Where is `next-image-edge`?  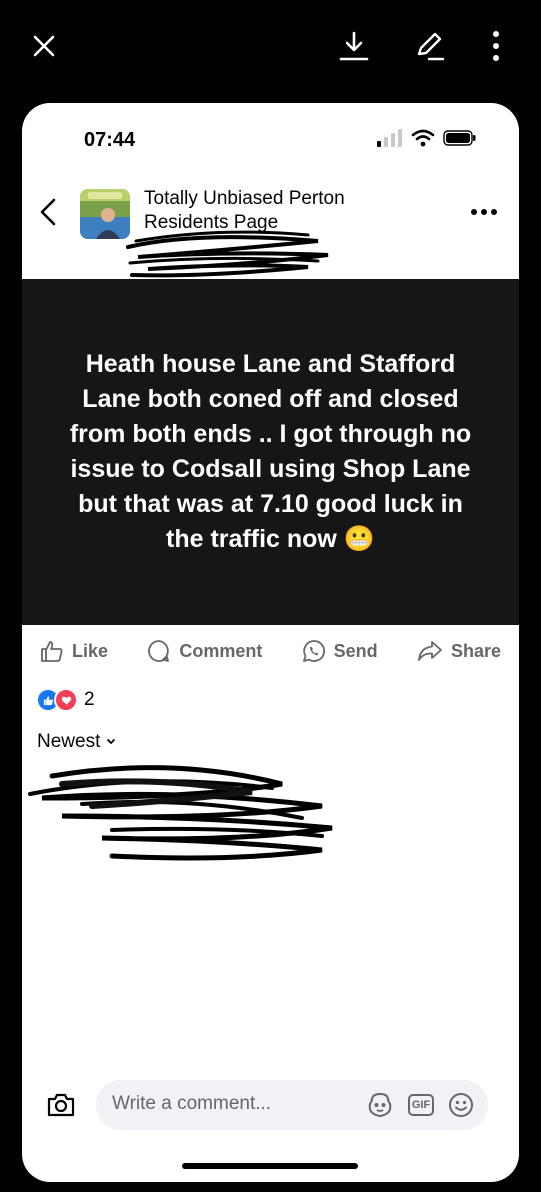 next-image-edge is located at coordinates (270, 1196).